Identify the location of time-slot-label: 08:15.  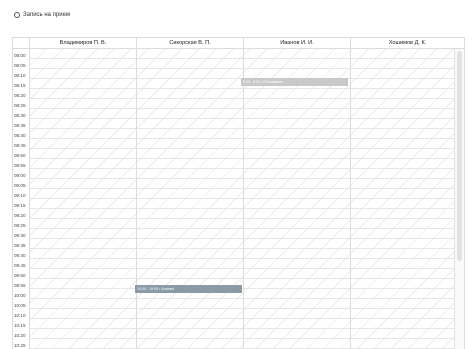
(20, 85).